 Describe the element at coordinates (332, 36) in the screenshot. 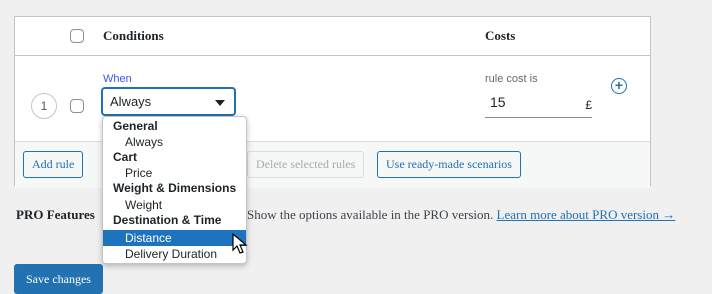

I see `table-header: Conditions Costs` at that location.